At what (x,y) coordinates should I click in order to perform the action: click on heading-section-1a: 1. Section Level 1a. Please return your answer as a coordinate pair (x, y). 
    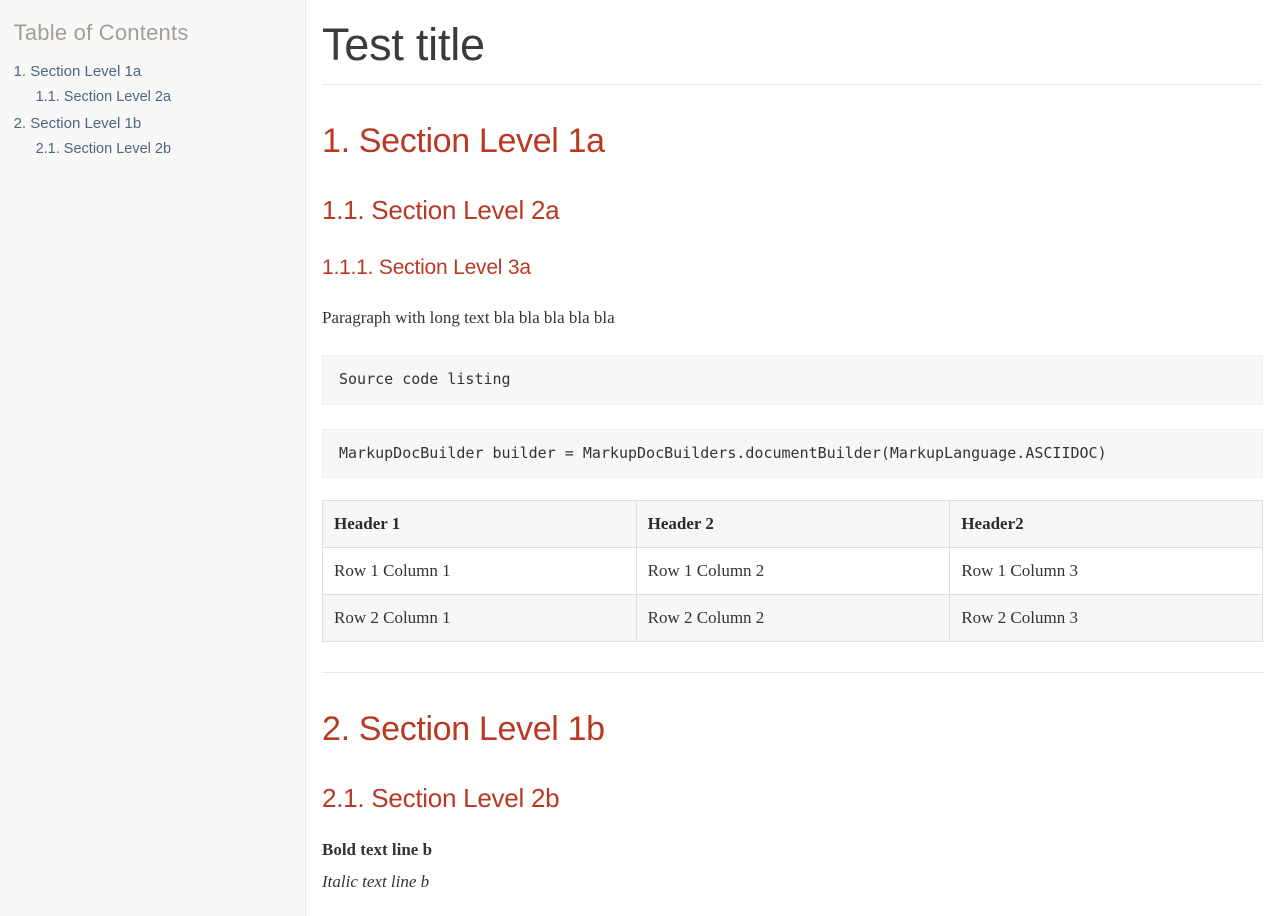
    Looking at the image, I should click on (463, 140).